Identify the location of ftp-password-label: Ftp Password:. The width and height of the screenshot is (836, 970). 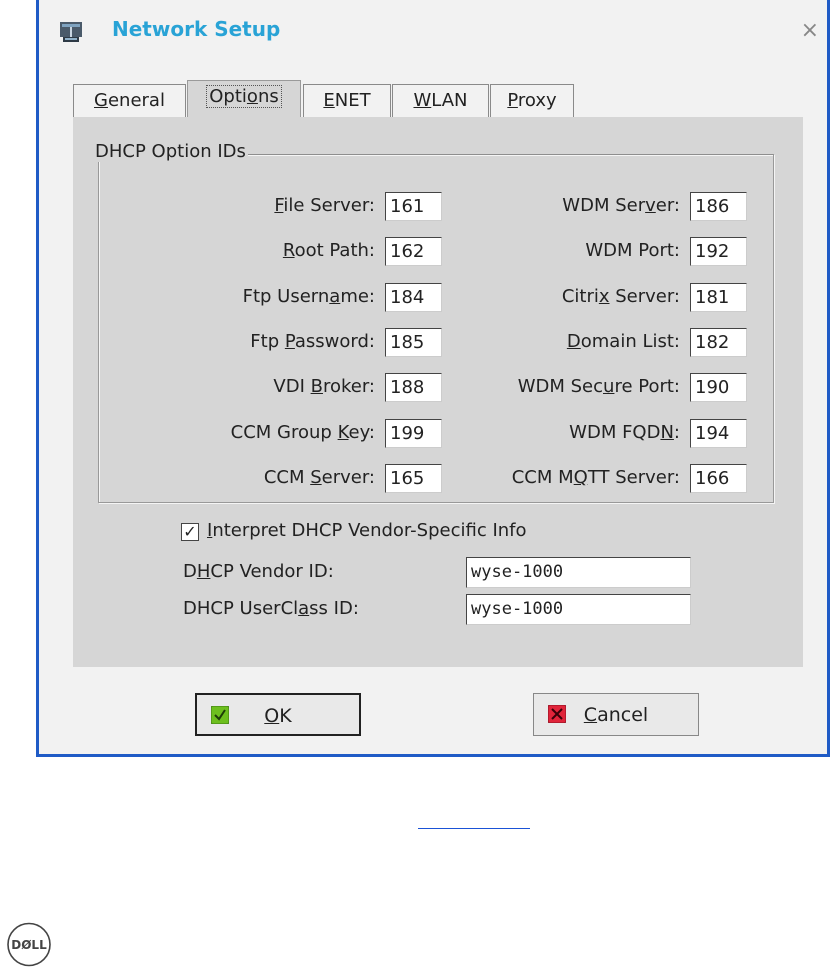
(312, 341).